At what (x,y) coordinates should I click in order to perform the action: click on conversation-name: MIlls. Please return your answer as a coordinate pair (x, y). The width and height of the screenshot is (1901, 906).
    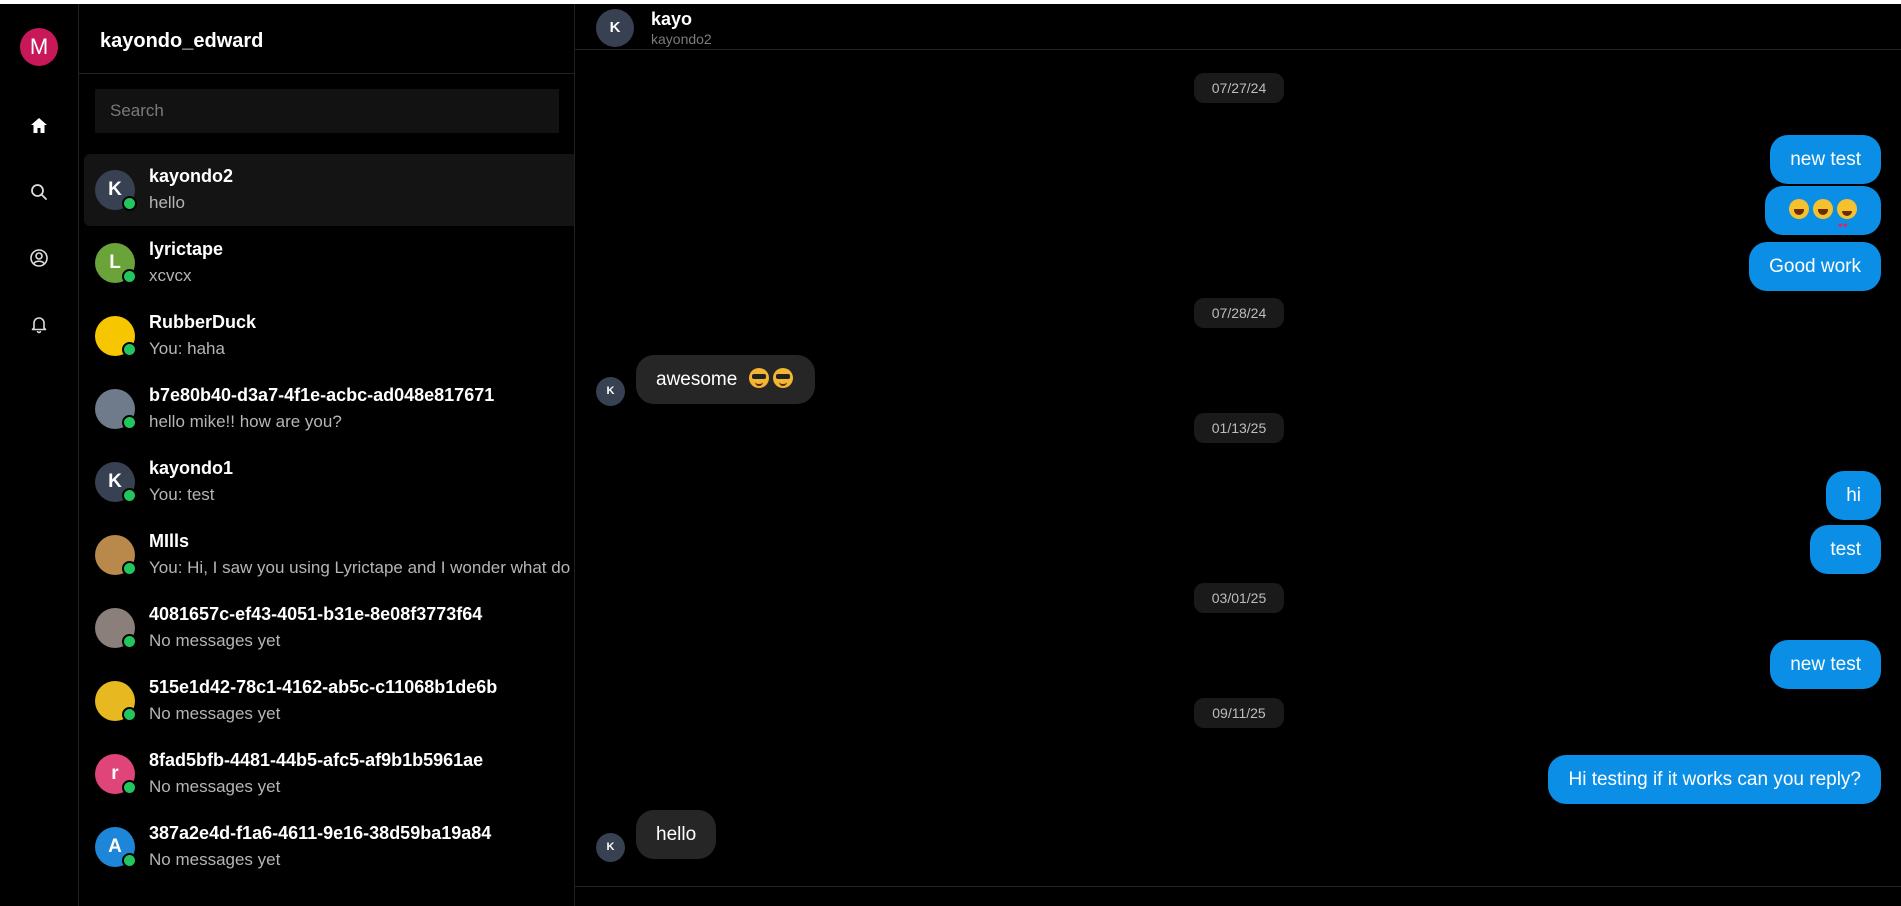
    Looking at the image, I should click on (169, 541).